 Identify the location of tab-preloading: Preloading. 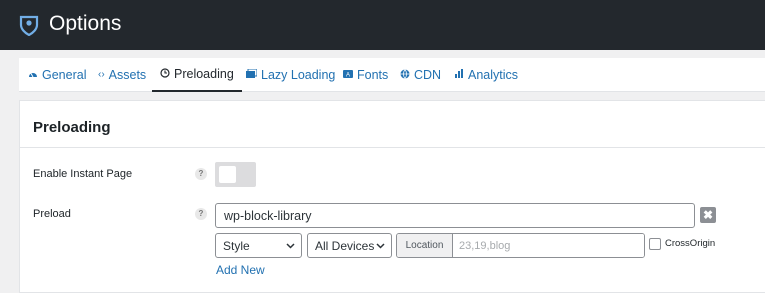
(197, 75).